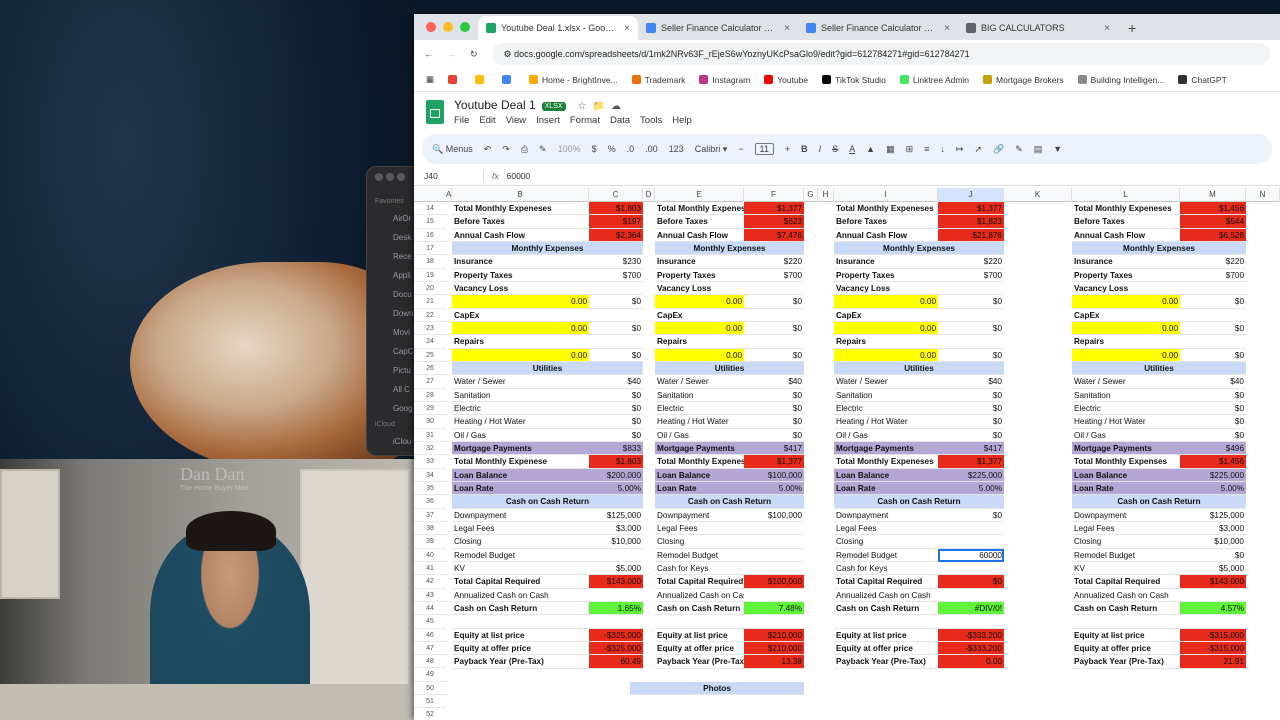 This screenshot has width=1280, height=720. I want to click on close-window-button, so click(431, 27).